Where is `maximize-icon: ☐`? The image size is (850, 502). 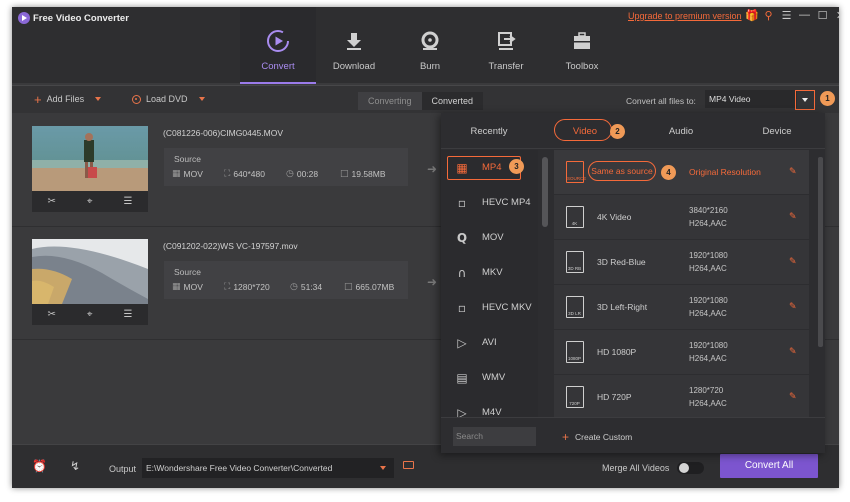
maximize-icon: ☐ is located at coordinates (822, 15).